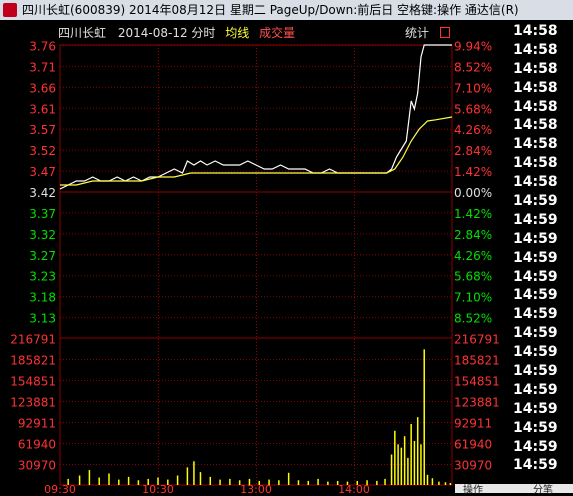  I want to click on price-tick-label: 3.66, so click(42, 88).